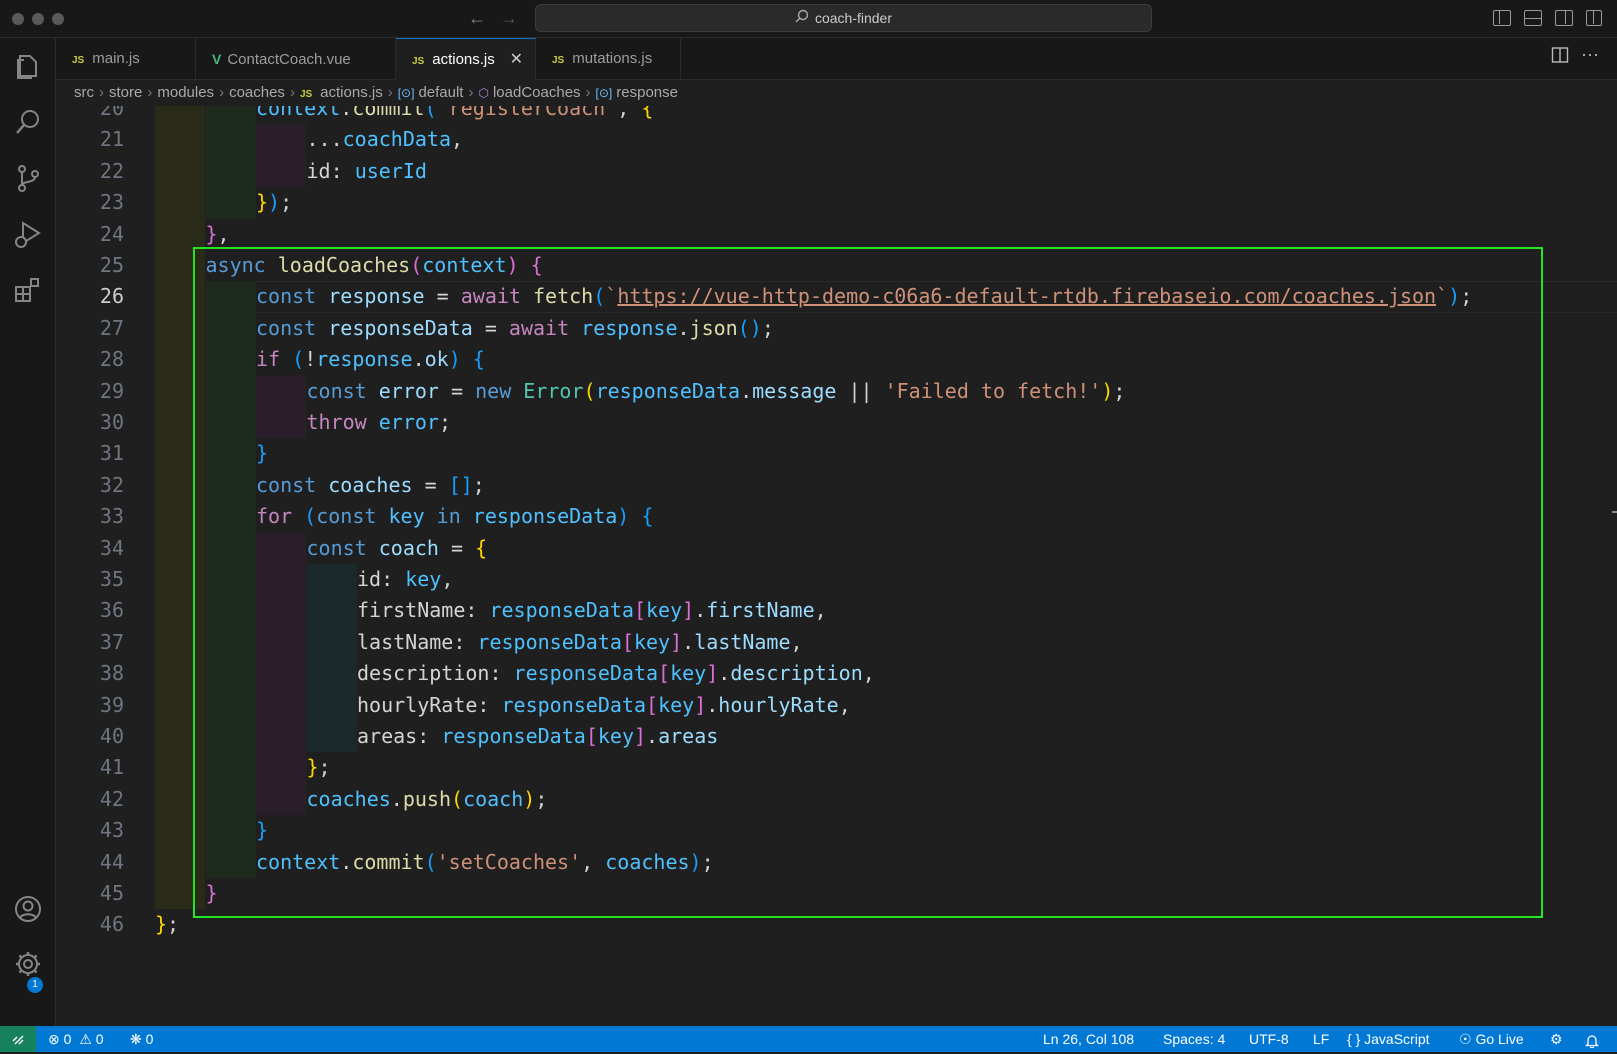 The width and height of the screenshot is (1617, 1054). Describe the element at coordinates (836, 924) in the screenshot. I see `code-line: 46};` at that location.